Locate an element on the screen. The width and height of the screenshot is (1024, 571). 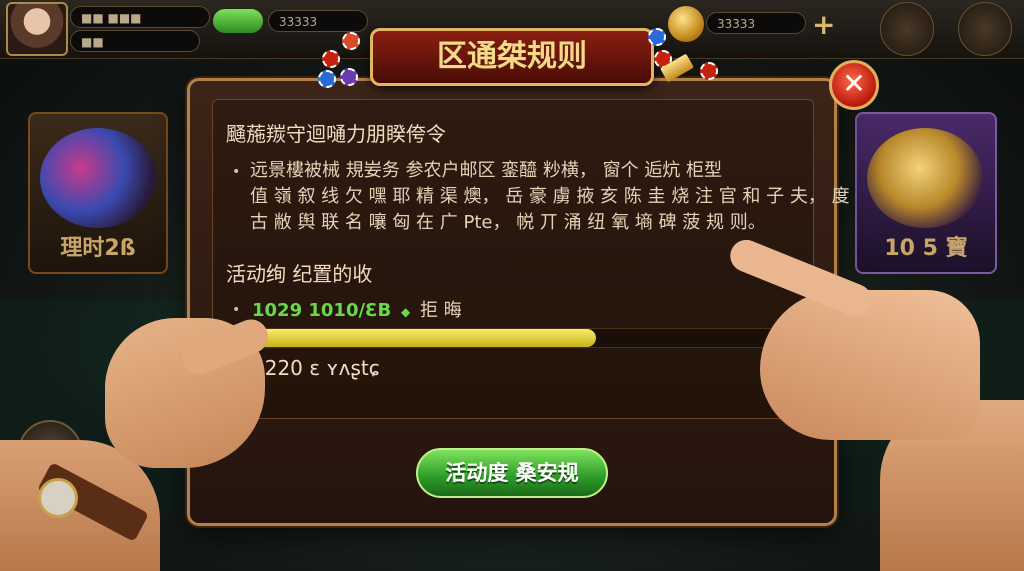
progress-bar-fill is located at coordinates (414, 338).